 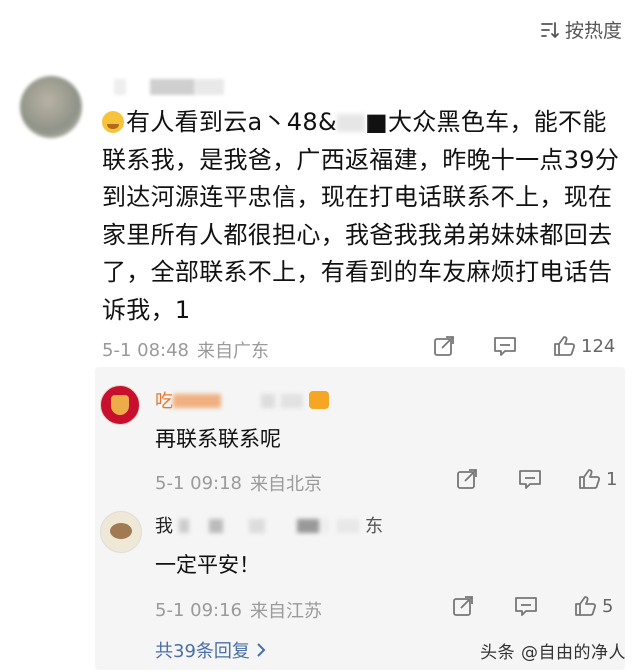 I want to click on more-replies-label: 共39条回复, so click(x=202, y=651).